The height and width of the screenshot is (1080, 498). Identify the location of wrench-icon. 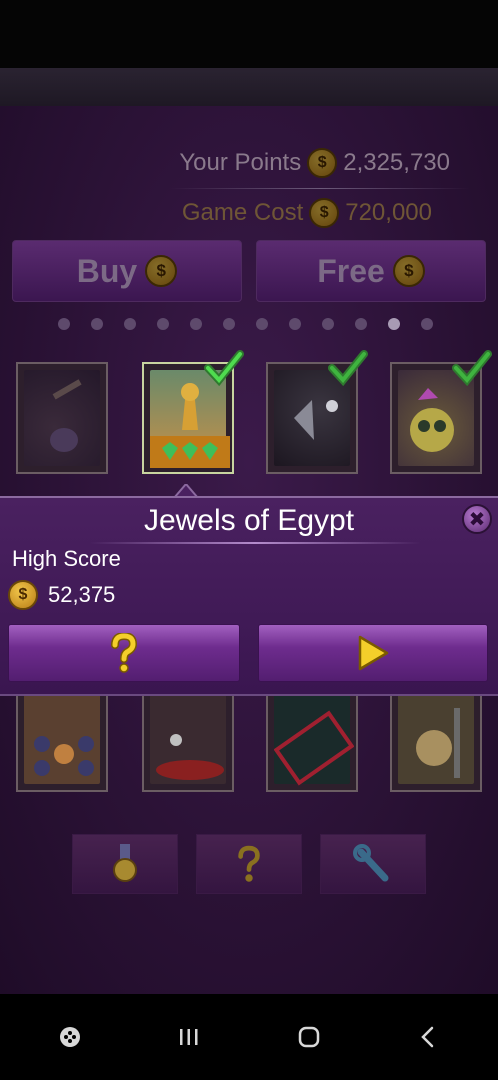
(371, 863).